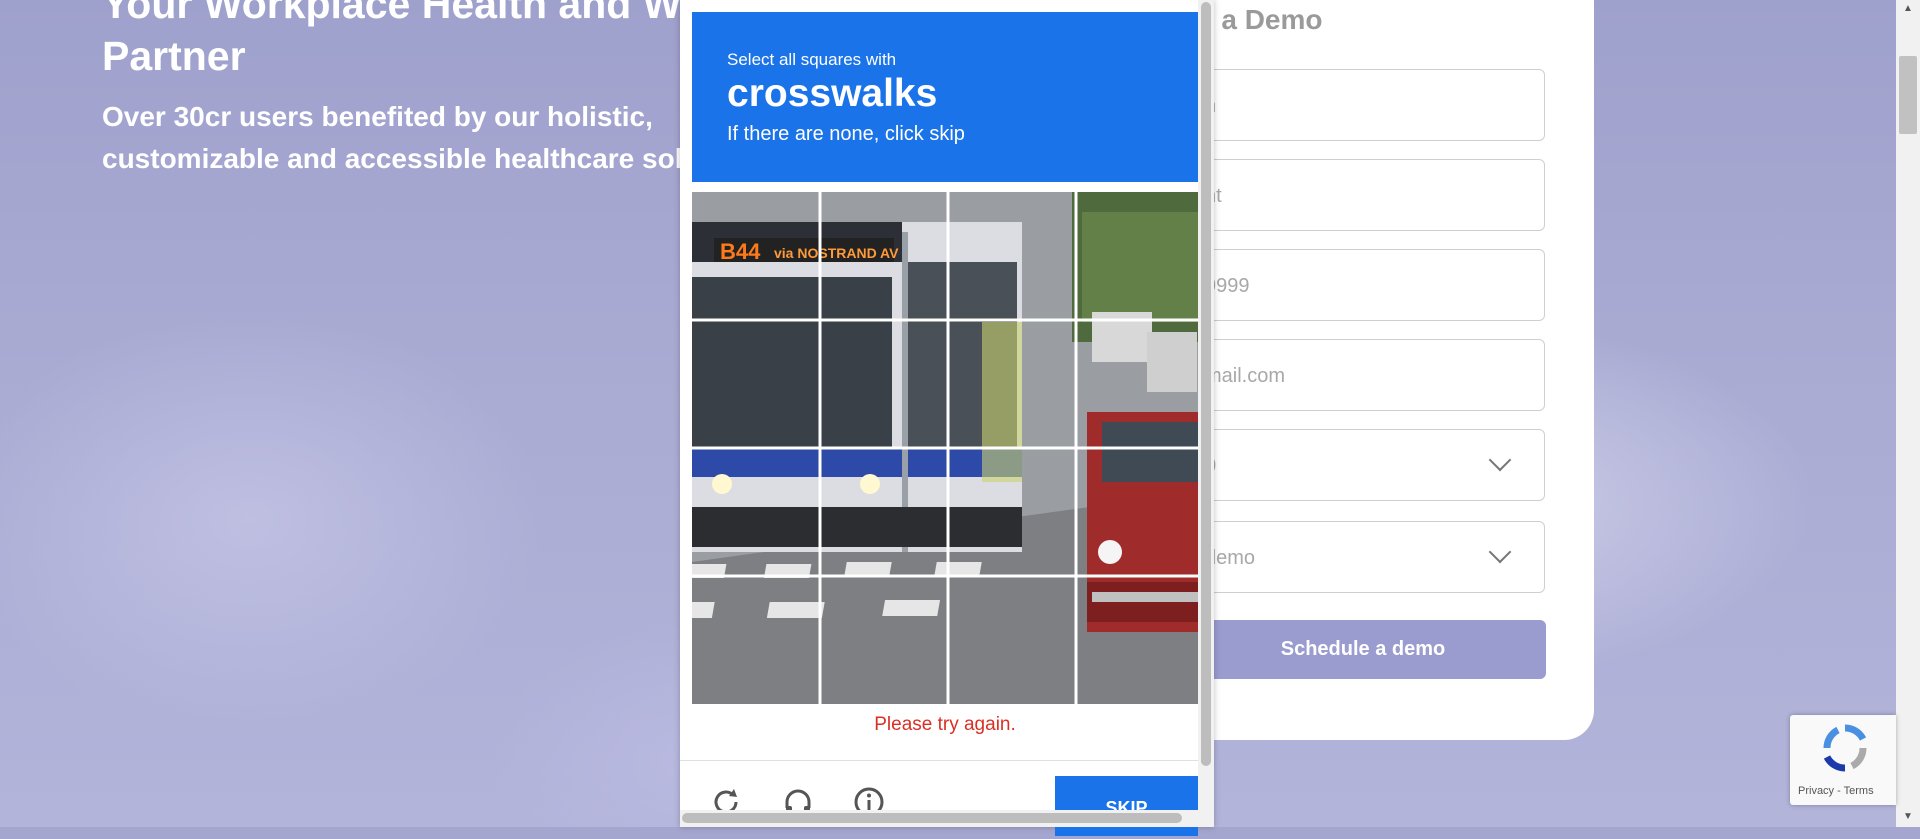  Describe the element at coordinates (1260, 19) in the screenshot. I see `form-title: e a Demo` at that location.